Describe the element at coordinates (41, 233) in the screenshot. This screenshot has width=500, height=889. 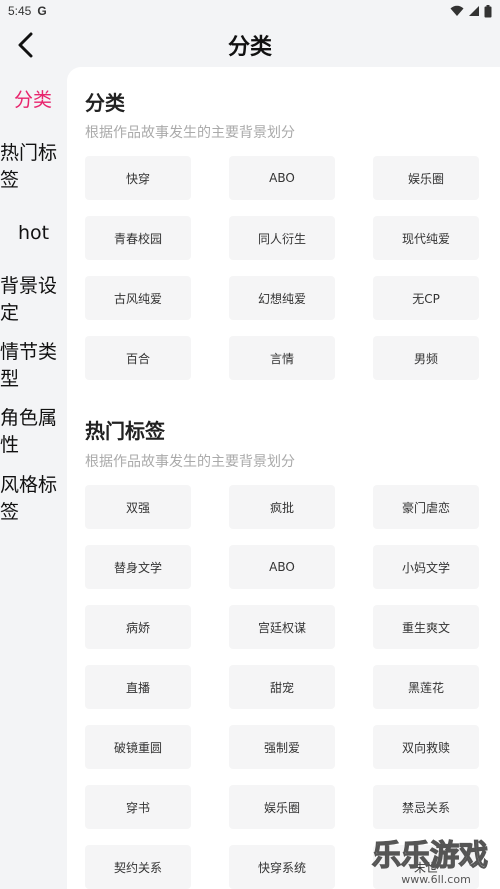
I see `sidebar-item-hot: hot` at that location.